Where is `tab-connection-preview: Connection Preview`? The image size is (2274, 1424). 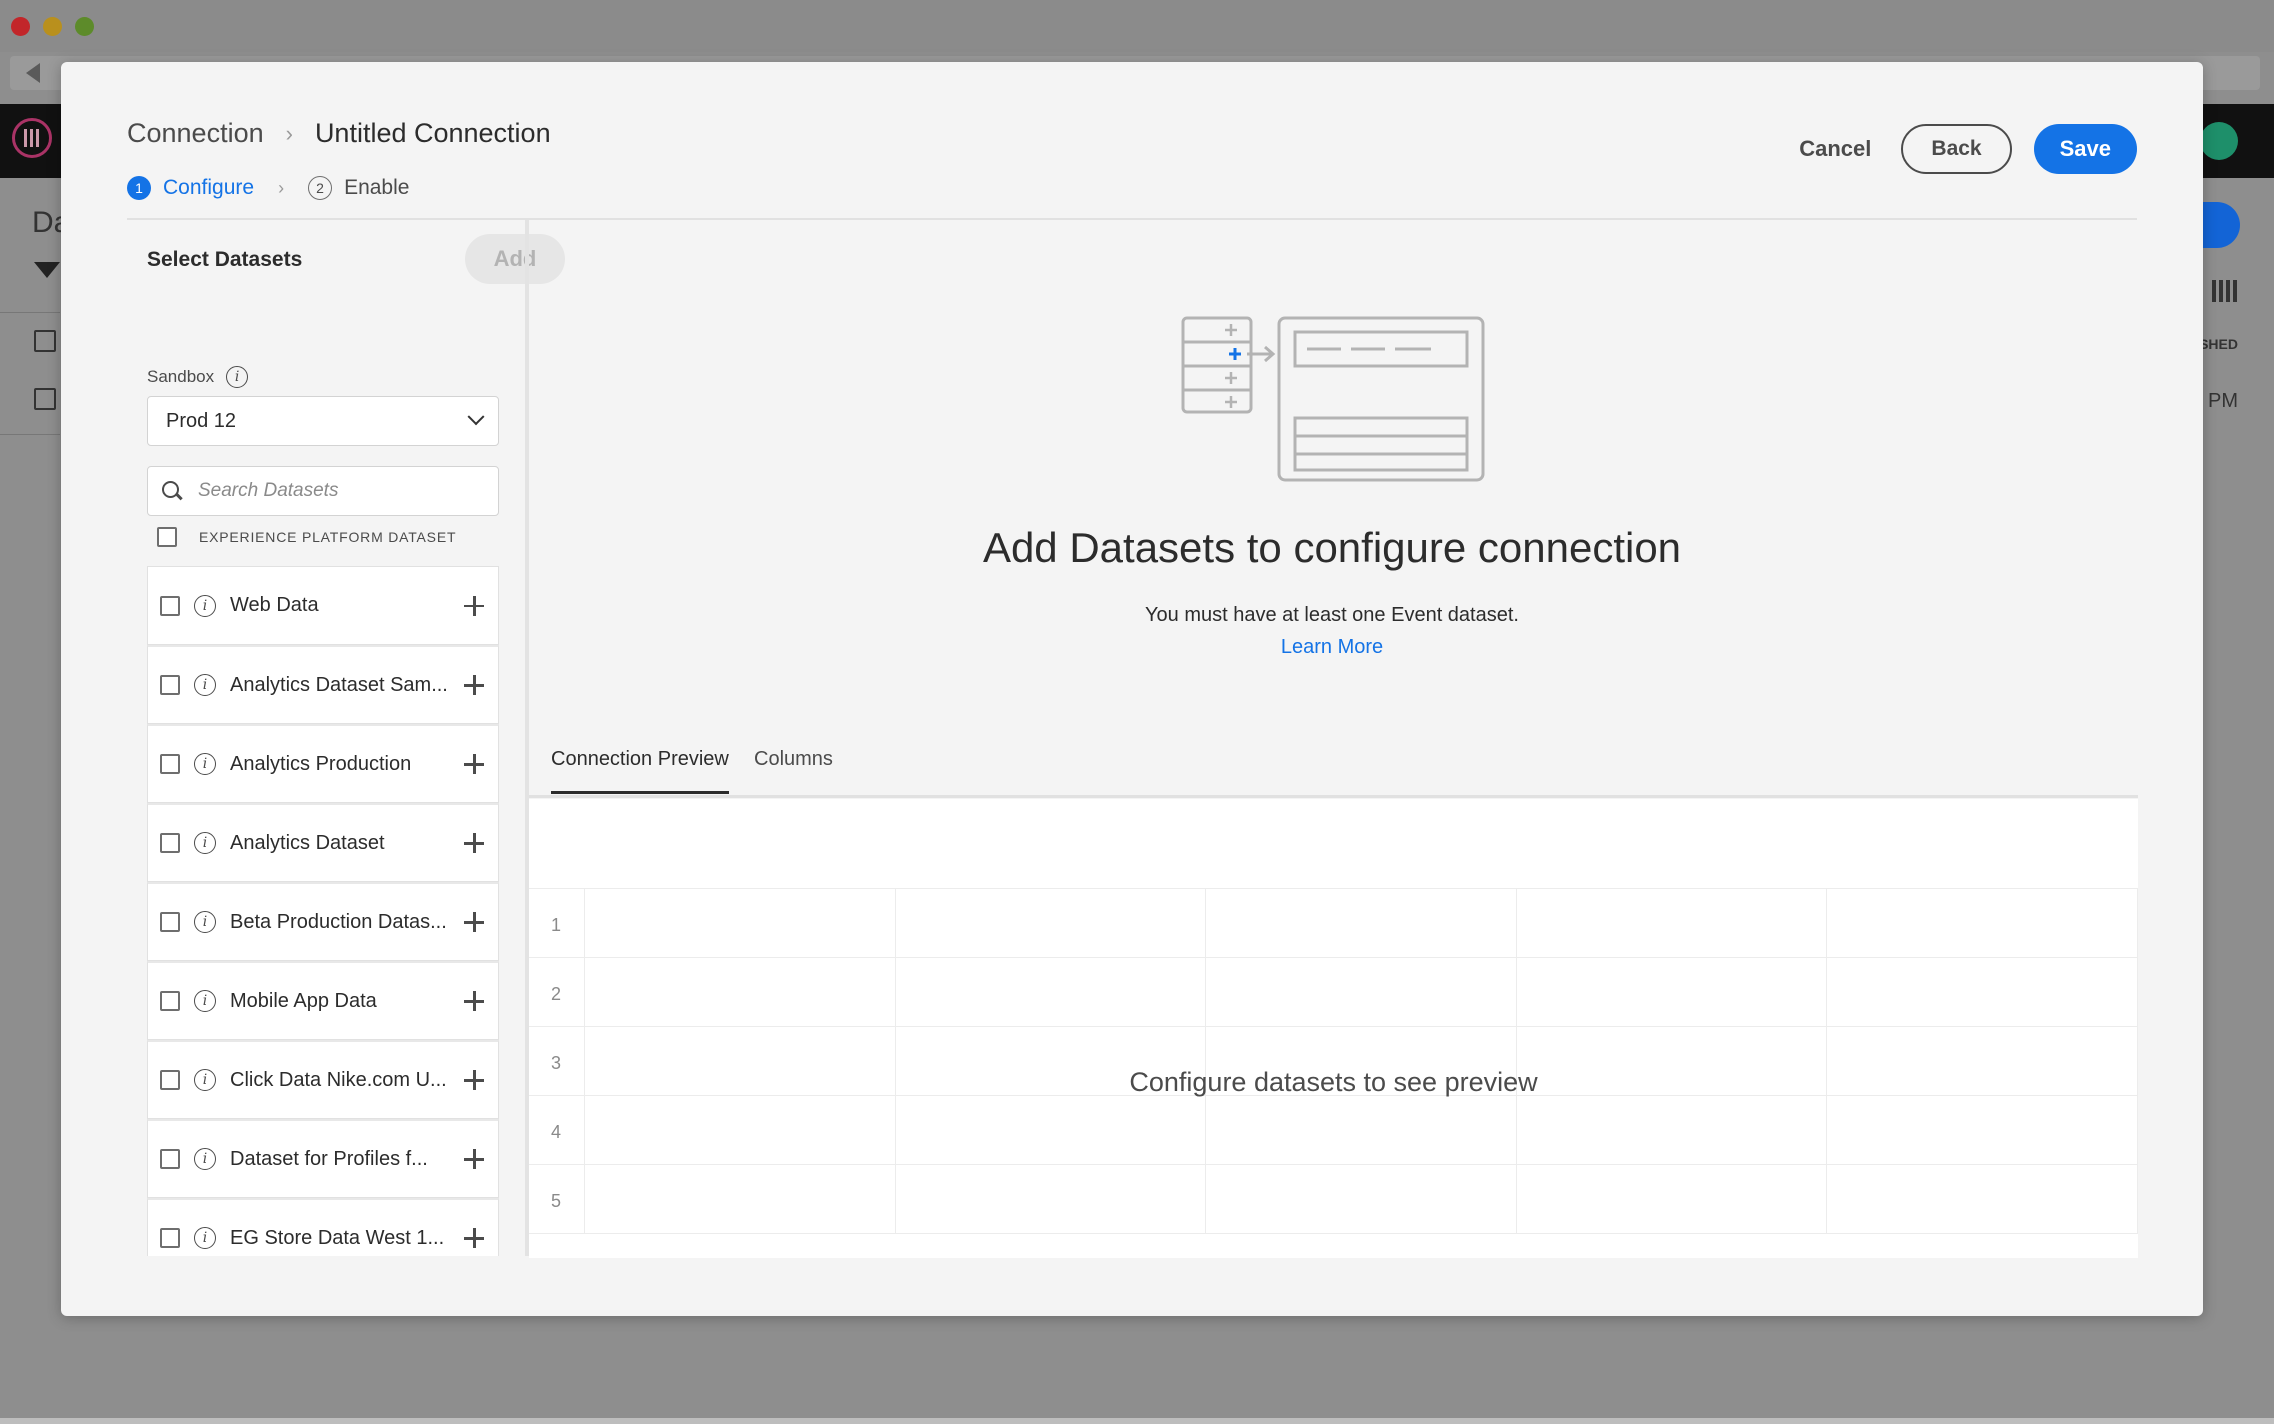
tab-connection-preview: Connection Preview is located at coordinates (640, 771).